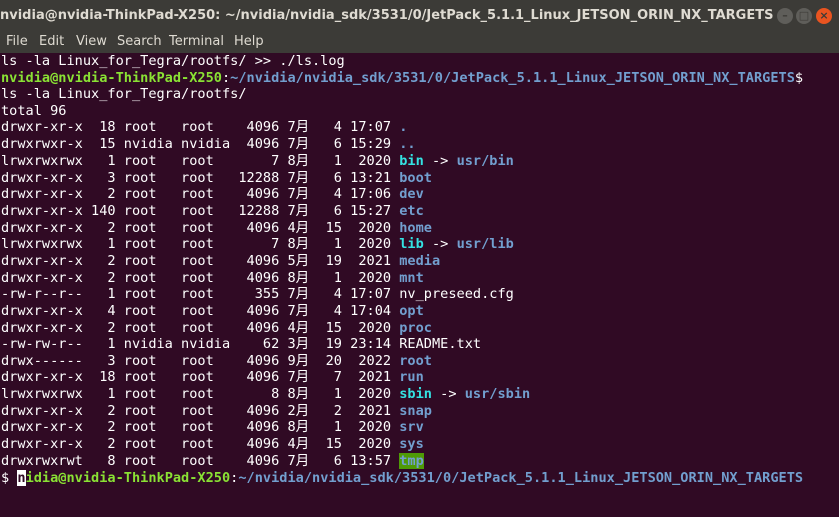 This screenshot has width=839, height=517. What do you see at coordinates (411, 377) in the screenshot?
I see `entry-name: run` at bounding box center [411, 377].